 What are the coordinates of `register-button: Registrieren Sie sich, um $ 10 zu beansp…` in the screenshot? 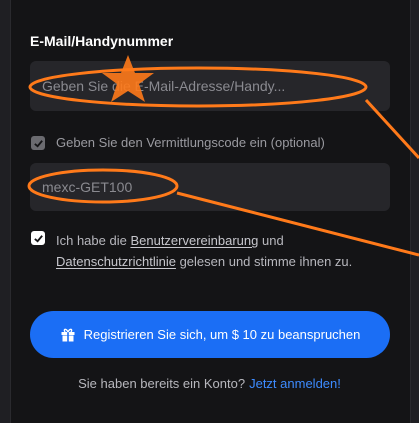 It's located at (210, 334).